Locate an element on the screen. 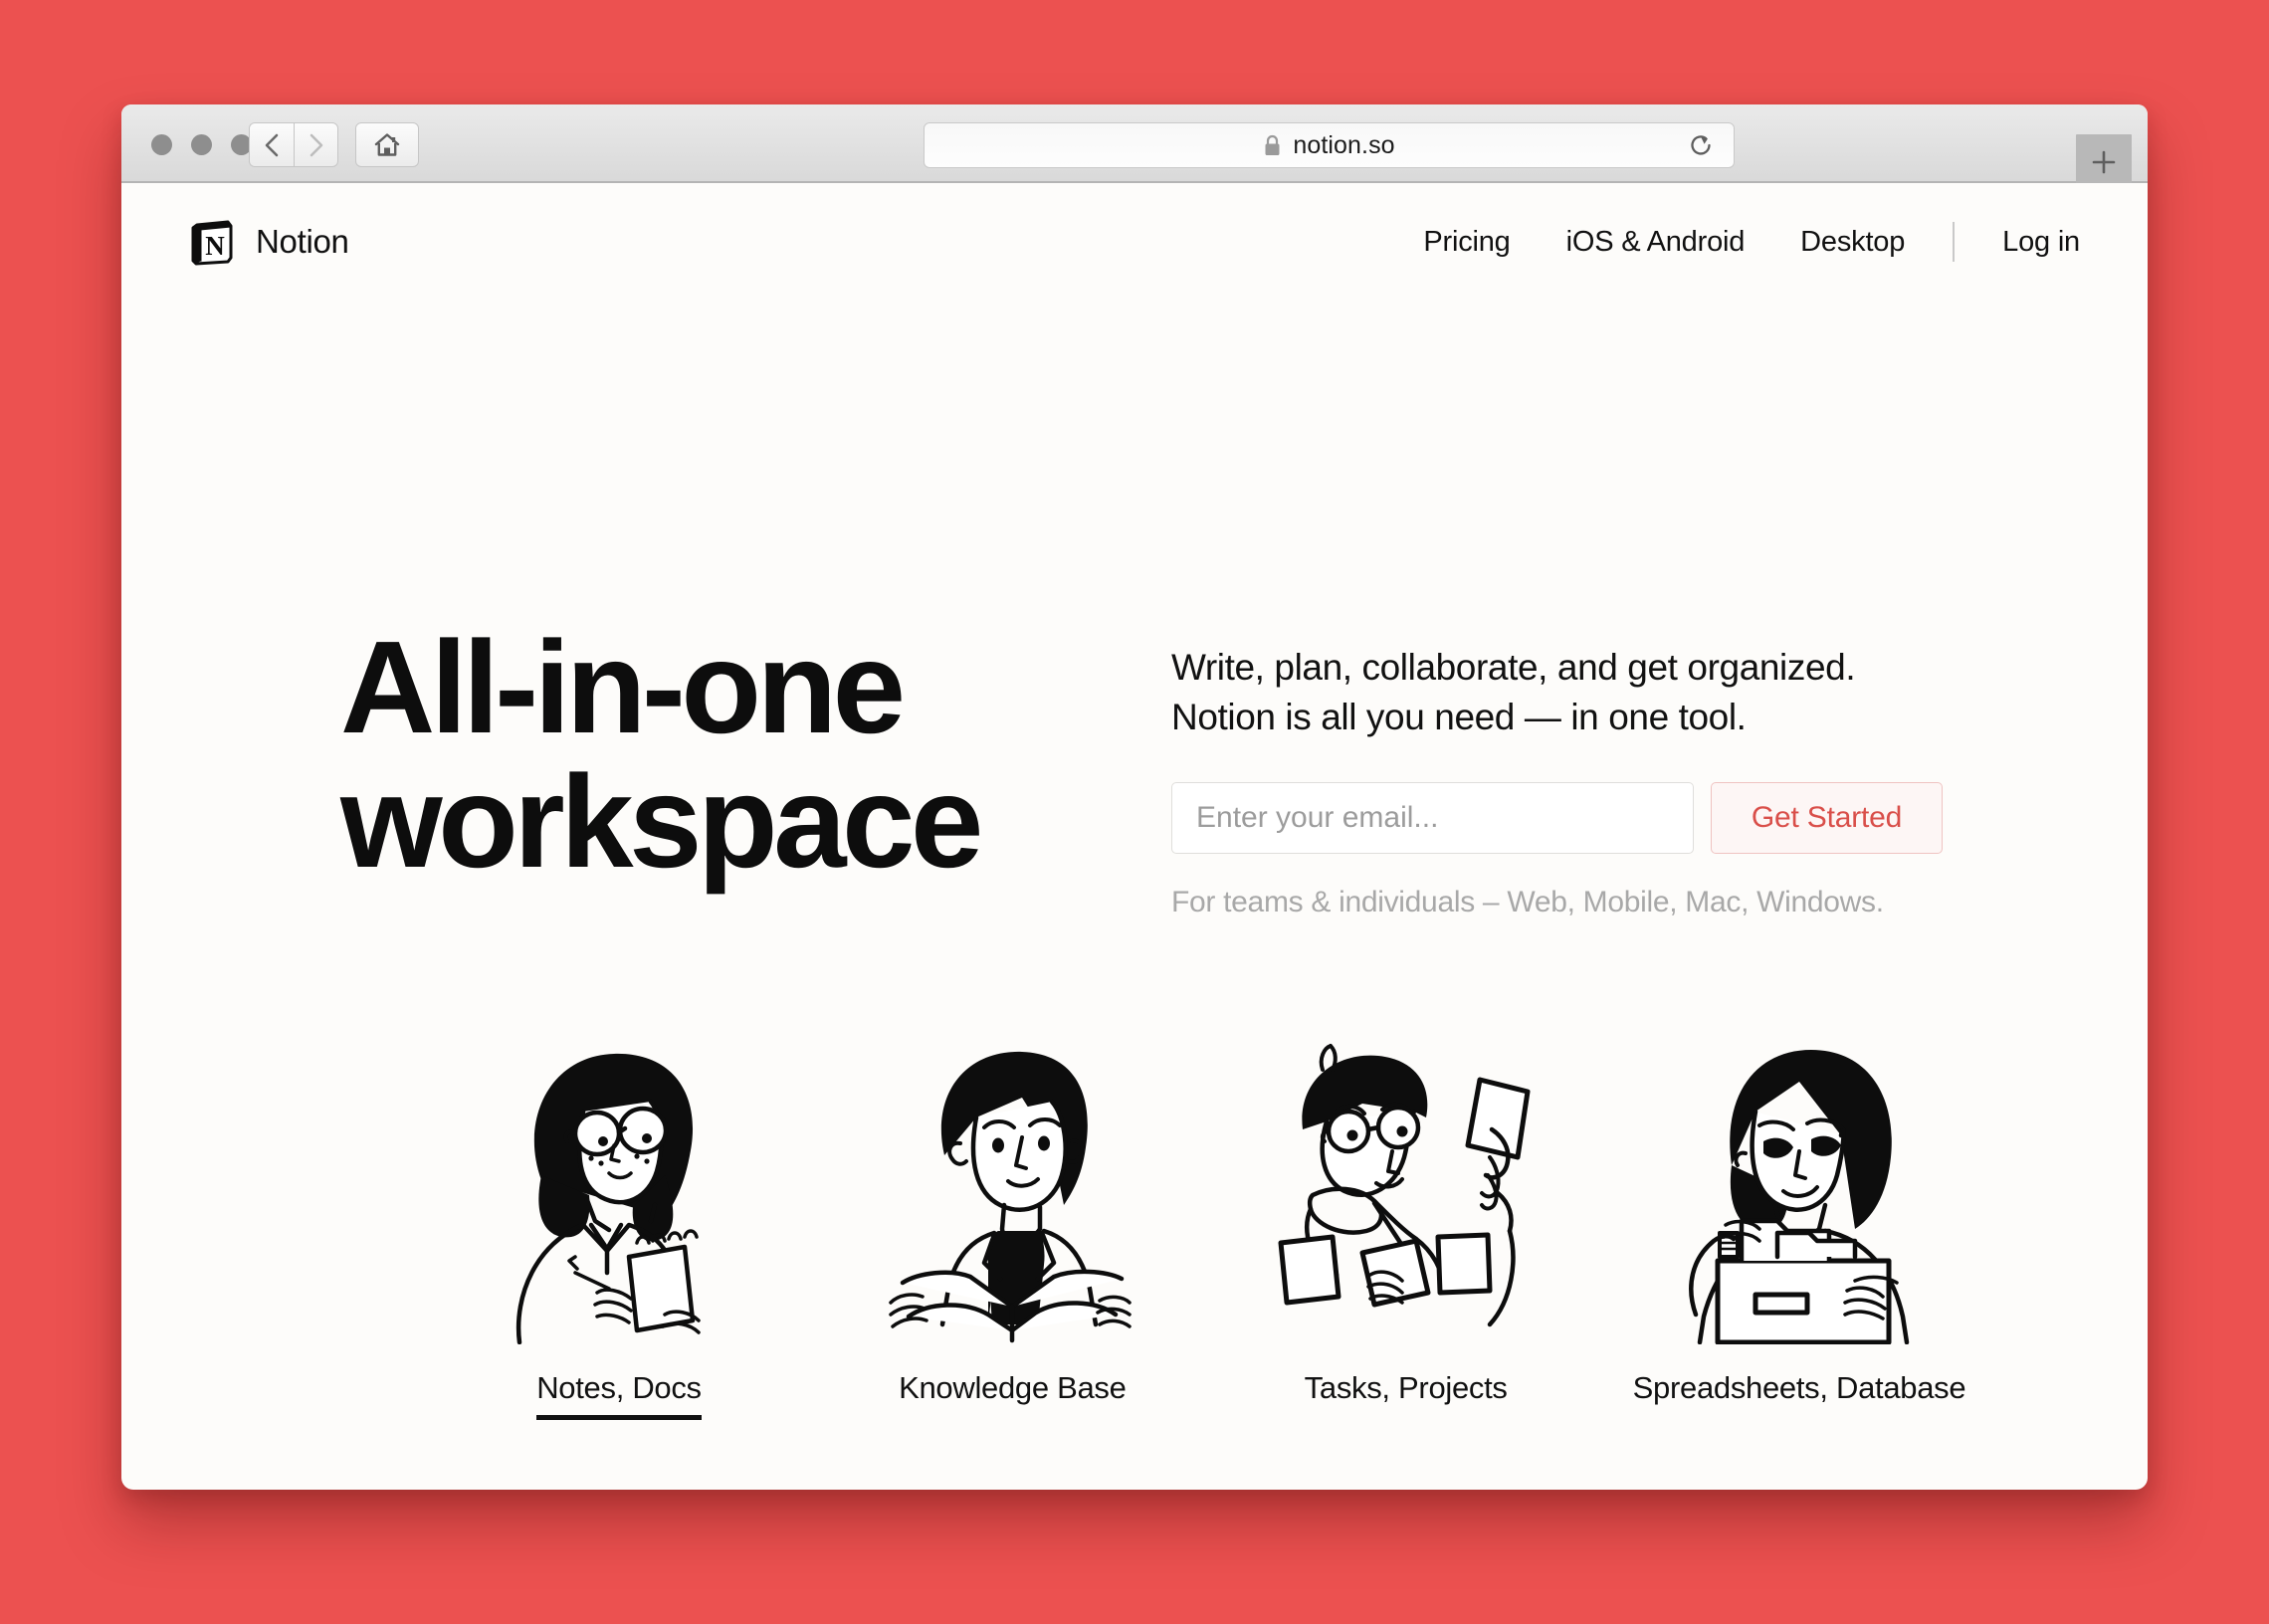  feature-label: Spreadsheets, Database is located at coordinates (1799, 1388).